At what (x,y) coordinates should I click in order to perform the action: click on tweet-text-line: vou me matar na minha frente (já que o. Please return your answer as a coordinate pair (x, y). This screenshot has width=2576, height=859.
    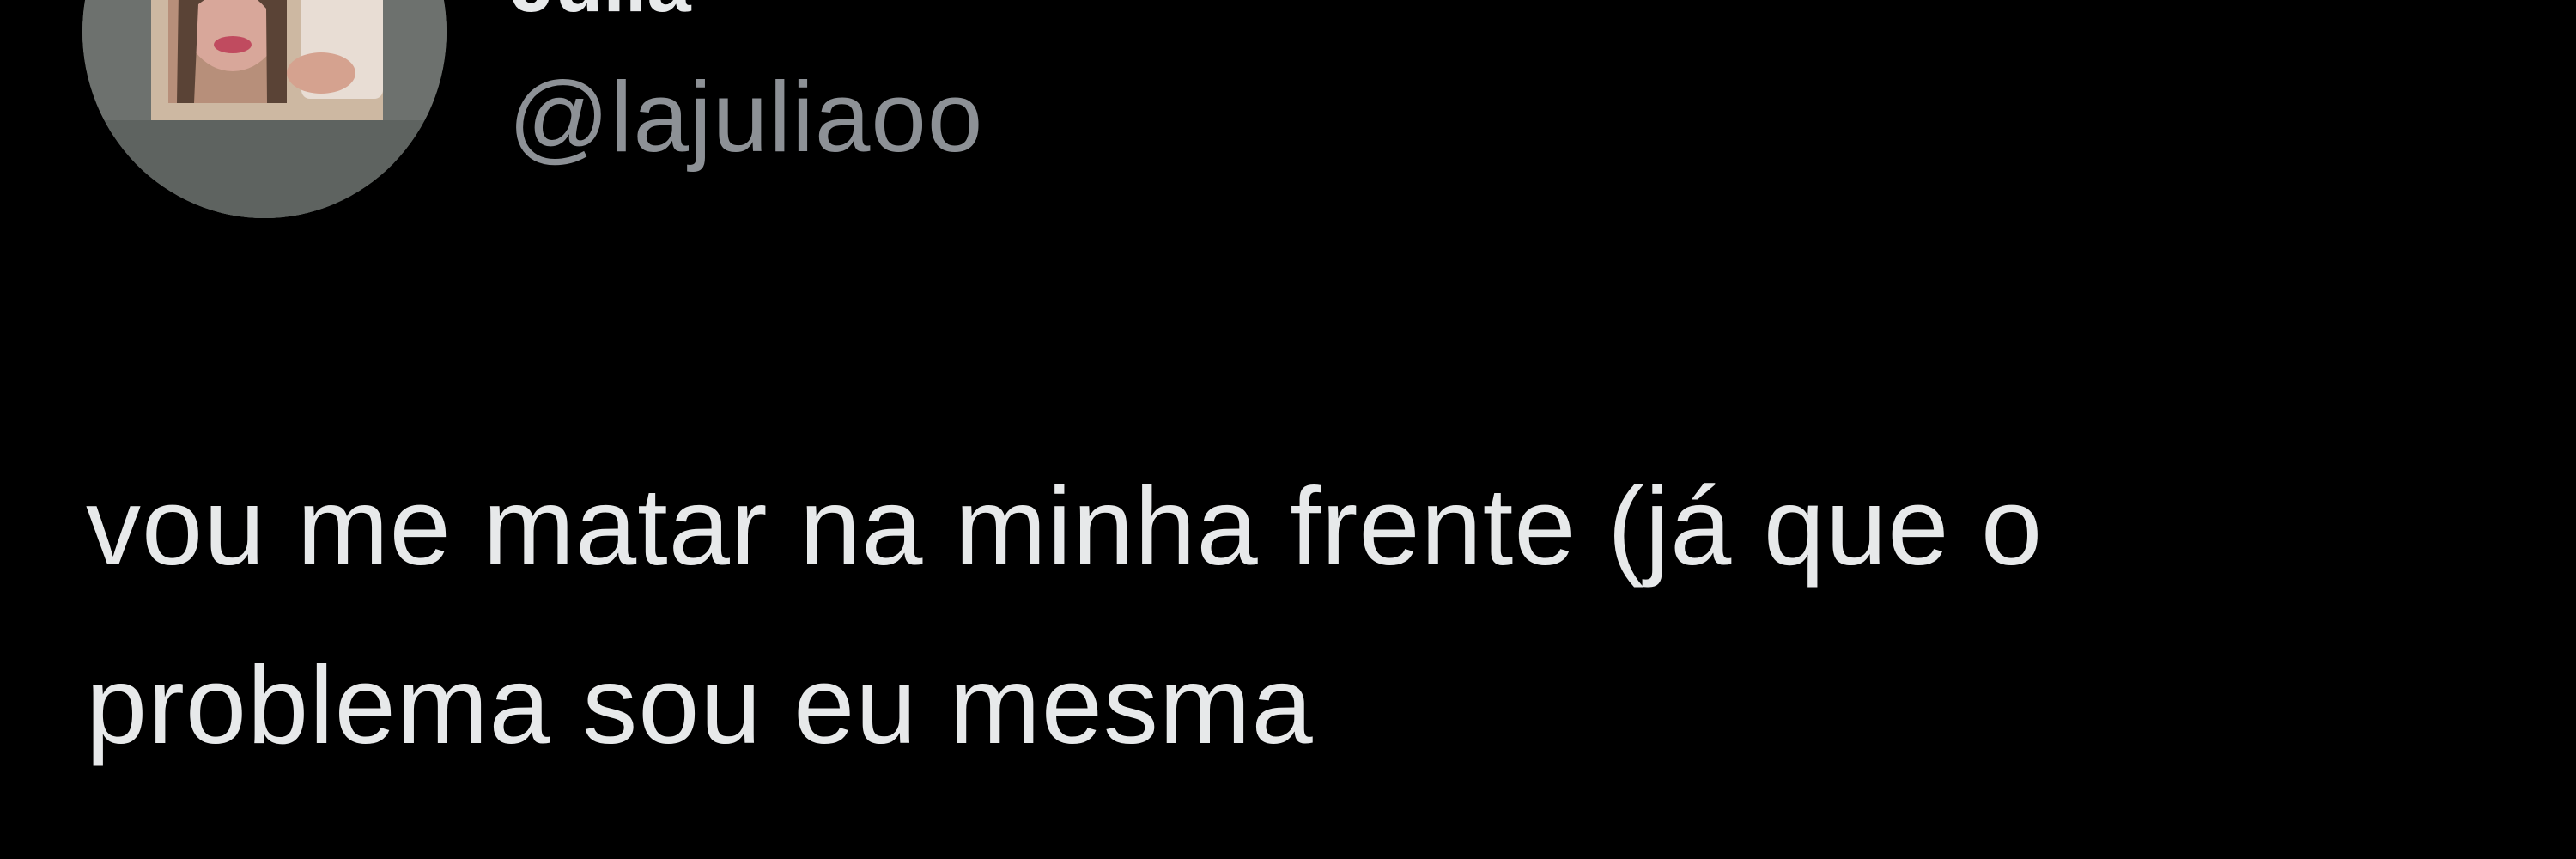
    Looking at the image, I should click on (1065, 527).